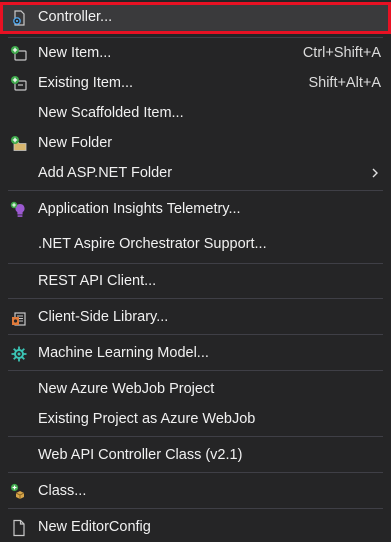 This screenshot has width=391, height=542. I want to click on menu-item-web-api-controller-class: Web API Controller Class (v2.1), so click(195, 455).